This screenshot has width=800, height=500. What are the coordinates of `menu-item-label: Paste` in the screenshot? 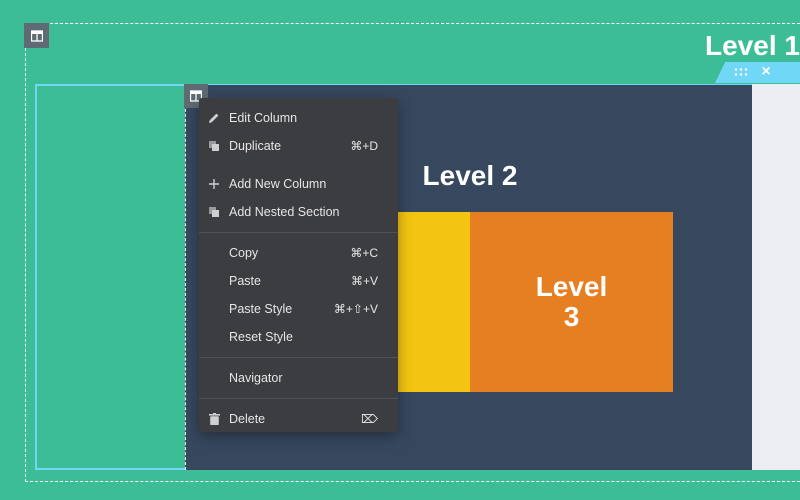 It's located at (245, 281).